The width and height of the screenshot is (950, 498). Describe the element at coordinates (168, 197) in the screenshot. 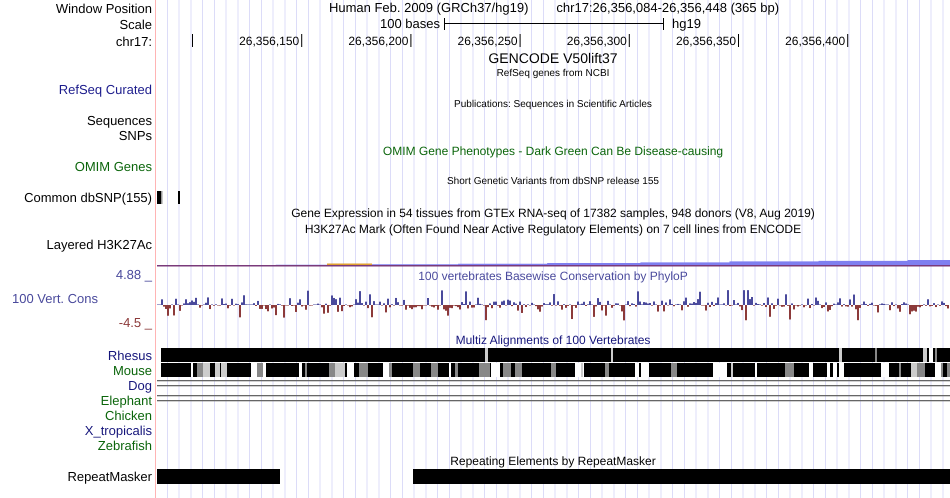

I see `snp-marks` at that location.